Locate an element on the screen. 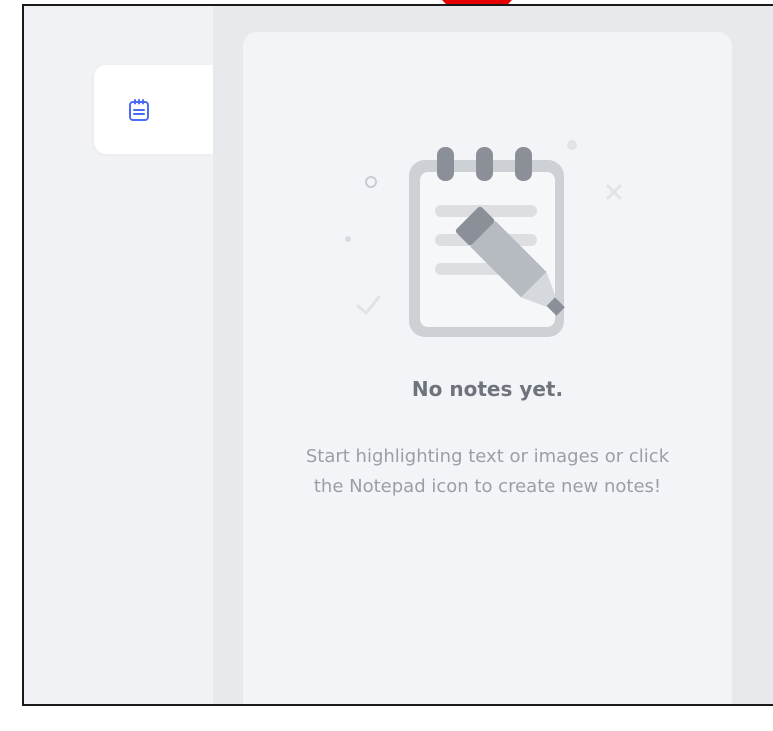 The image size is (773, 731). notes-tab is located at coordinates (153, 109).